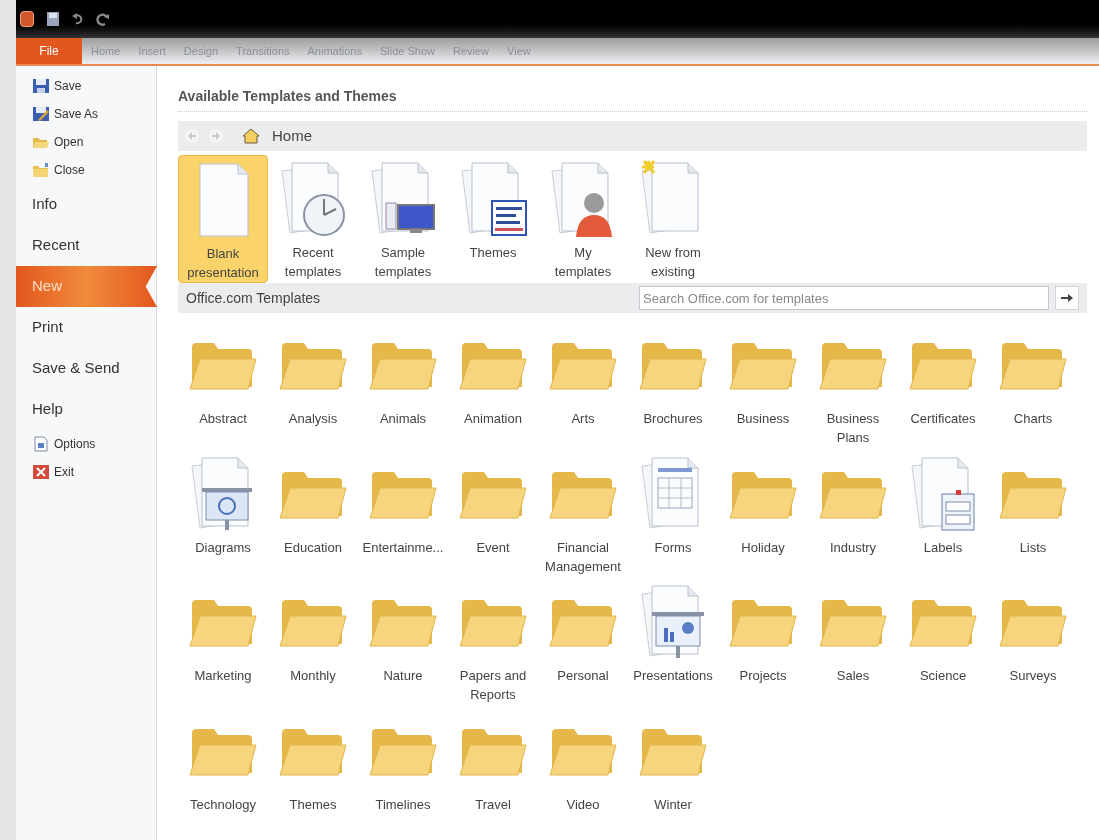  I want to click on template-category: Animation, so click(493, 389).